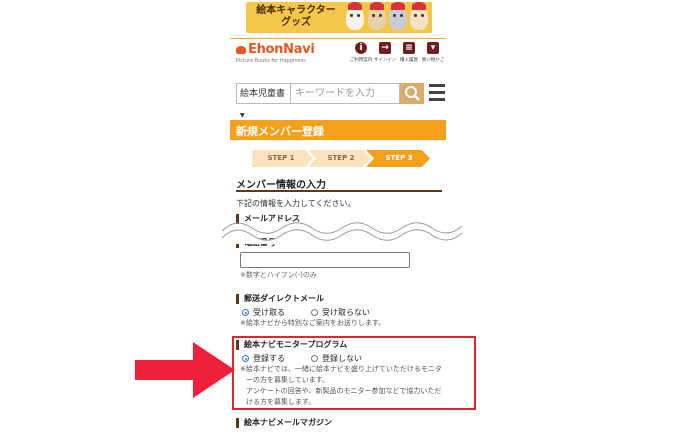 The height and width of the screenshot is (440, 680). What do you see at coordinates (335, 93) in the screenshot?
I see `search-placeholder: キーワードを入力` at bounding box center [335, 93].